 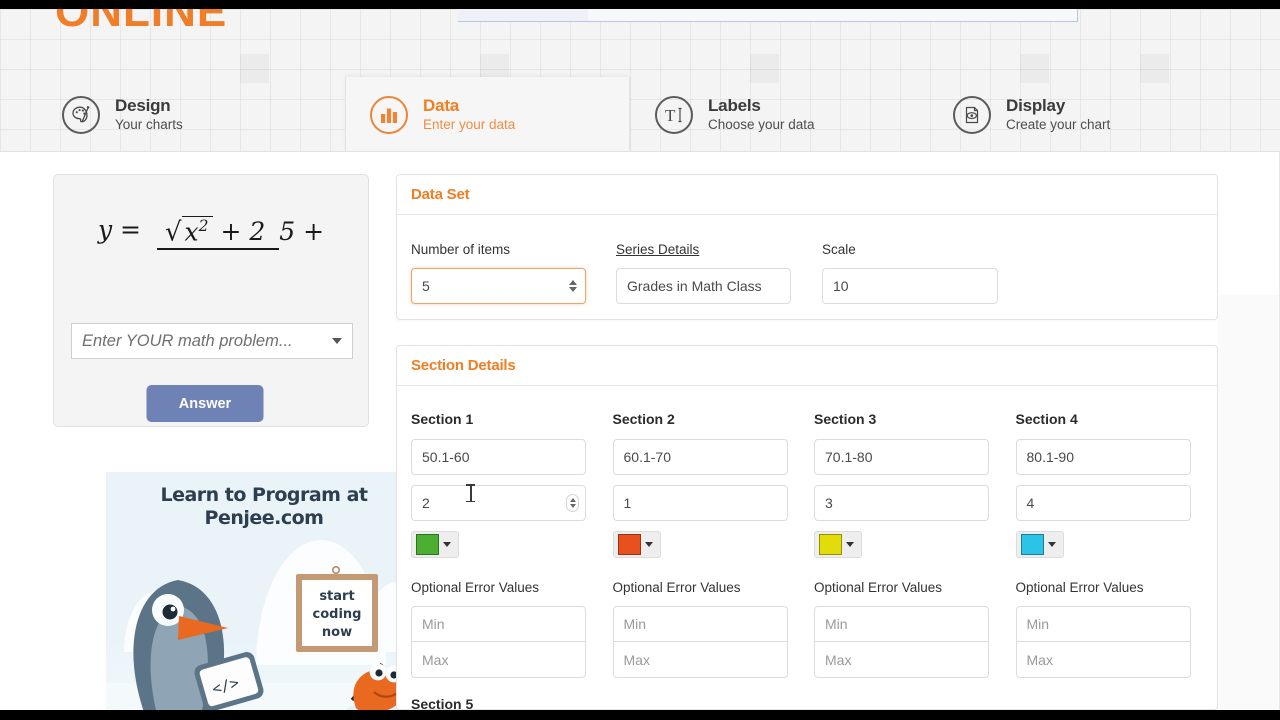 I want to click on formula-fraction: √ x2 + 2 5 +, so click(x=240, y=233).